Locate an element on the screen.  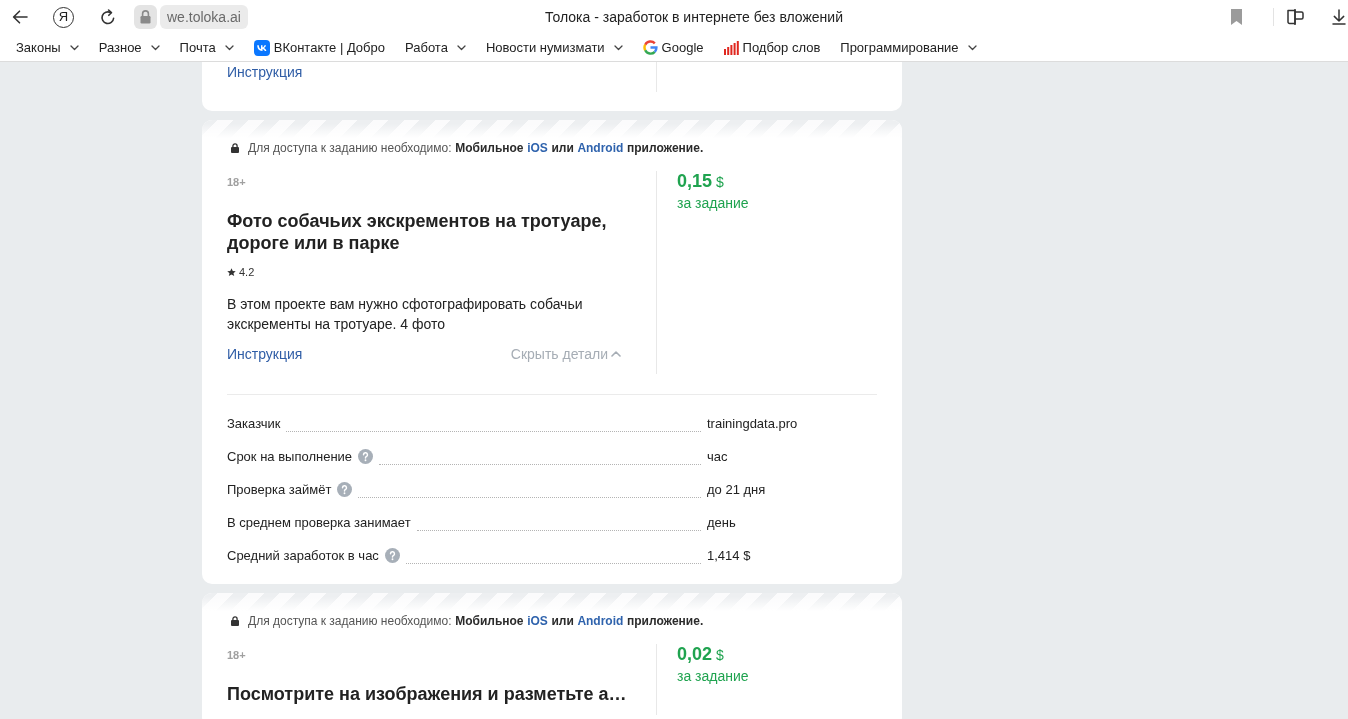
bookmark-icon is located at coordinates (1236, 17).